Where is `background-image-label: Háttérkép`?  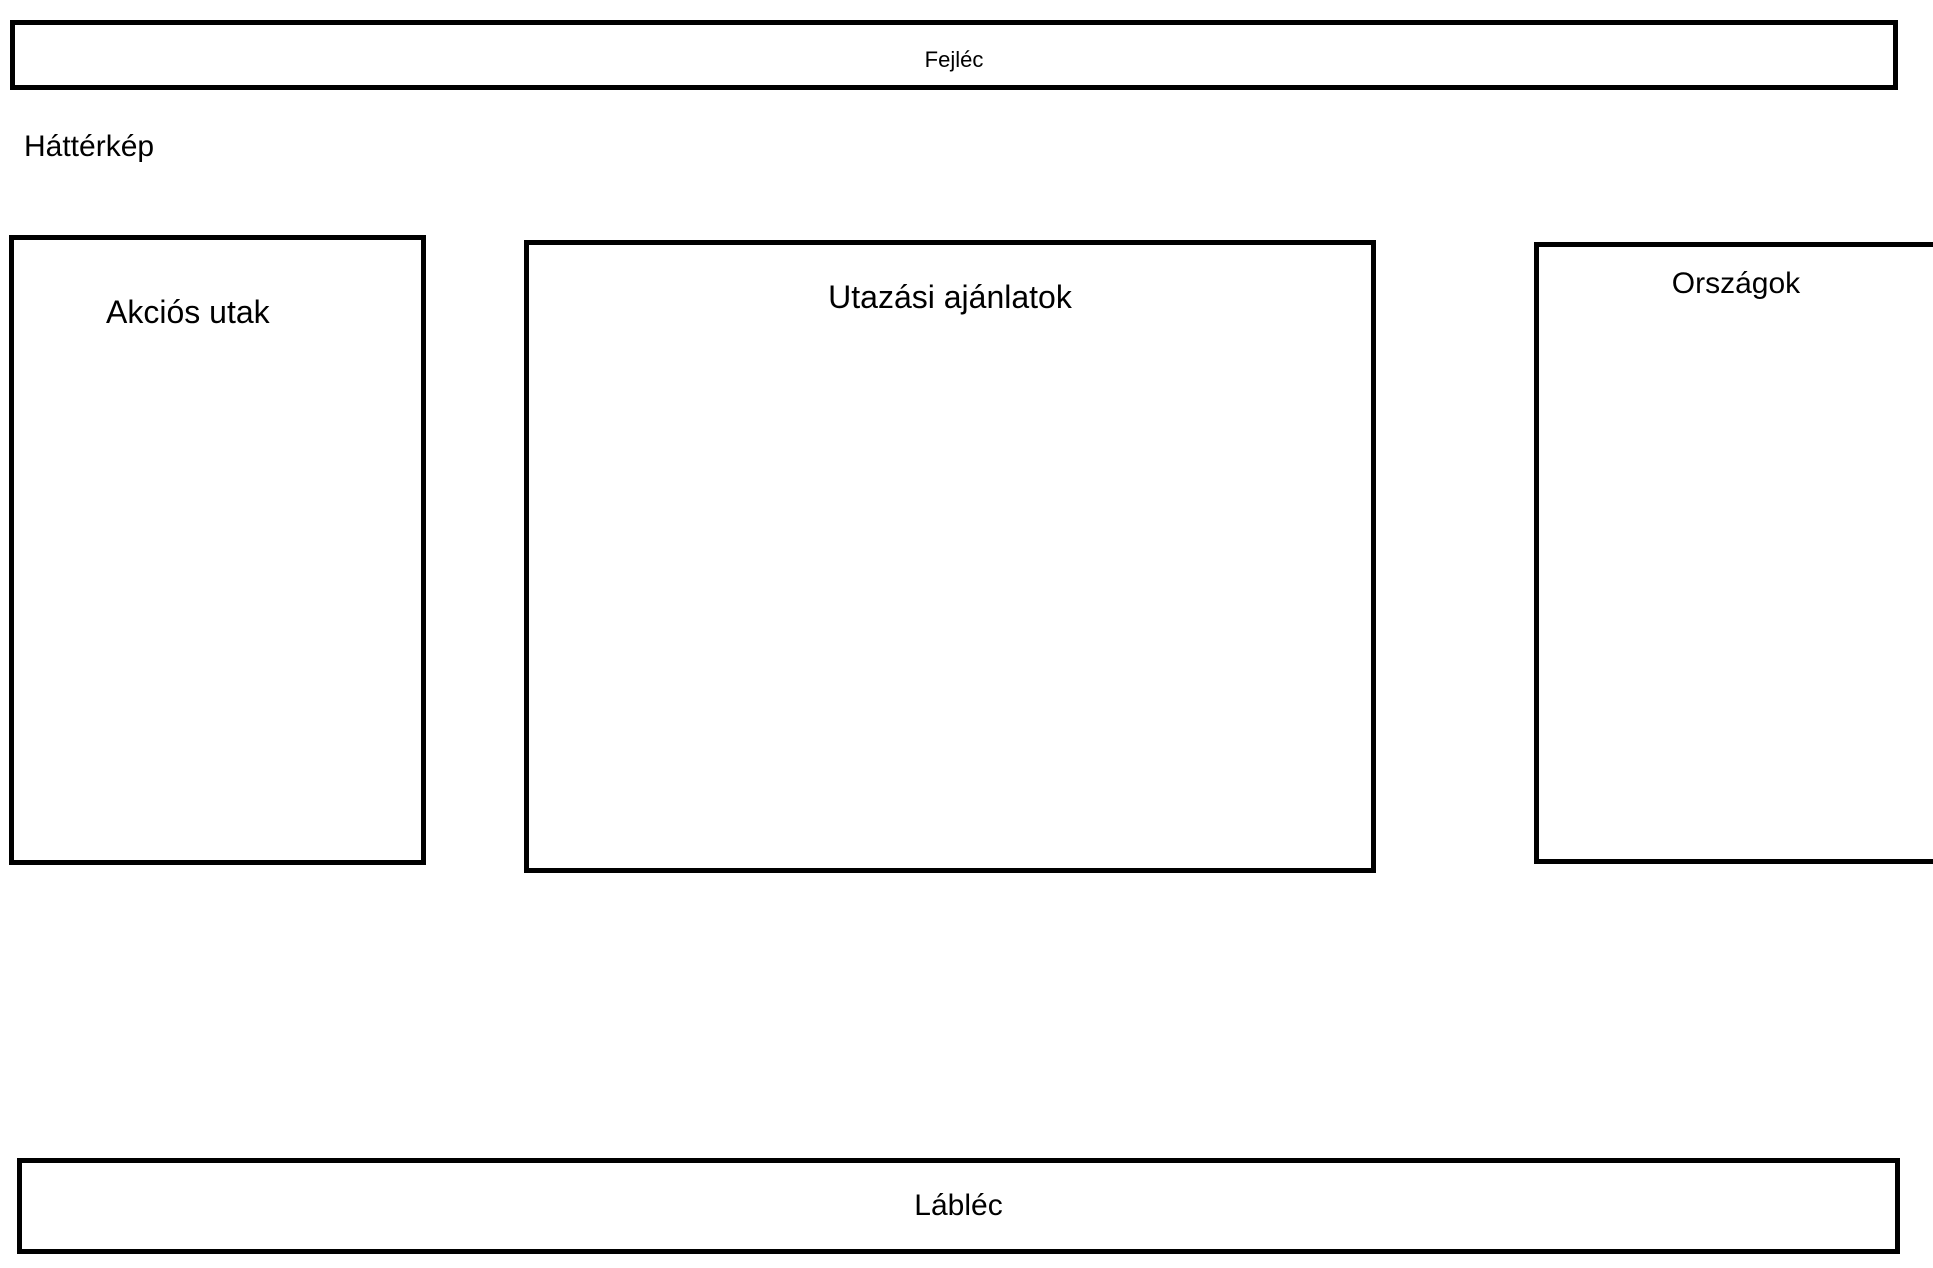 background-image-label: Háttérkép is located at coordinates (89, 146).